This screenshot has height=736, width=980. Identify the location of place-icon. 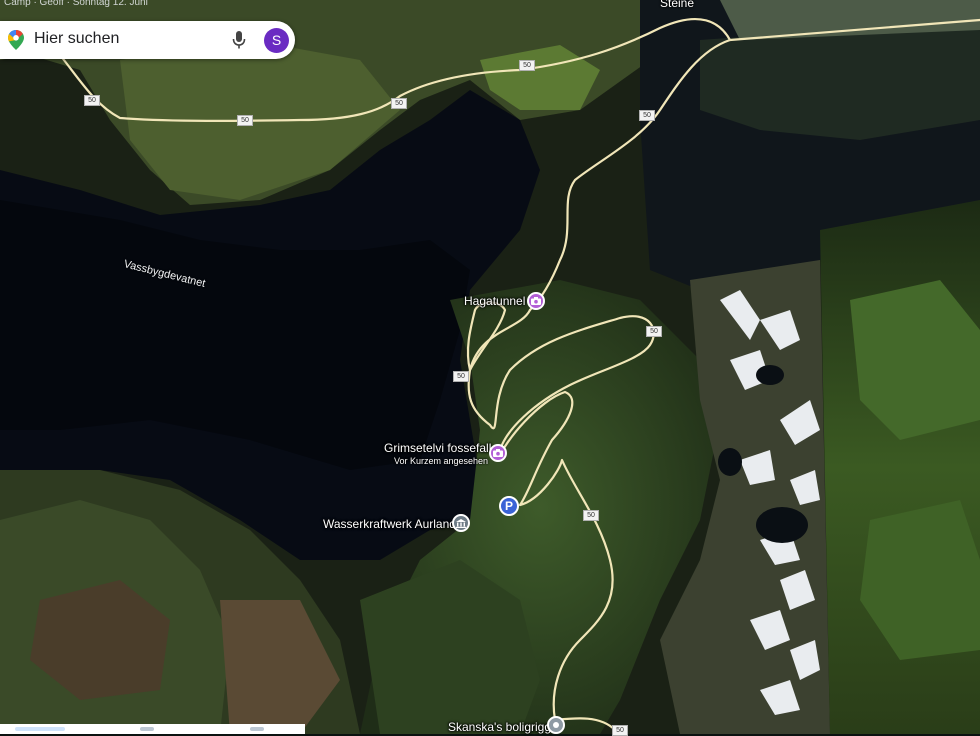
(556, 725).